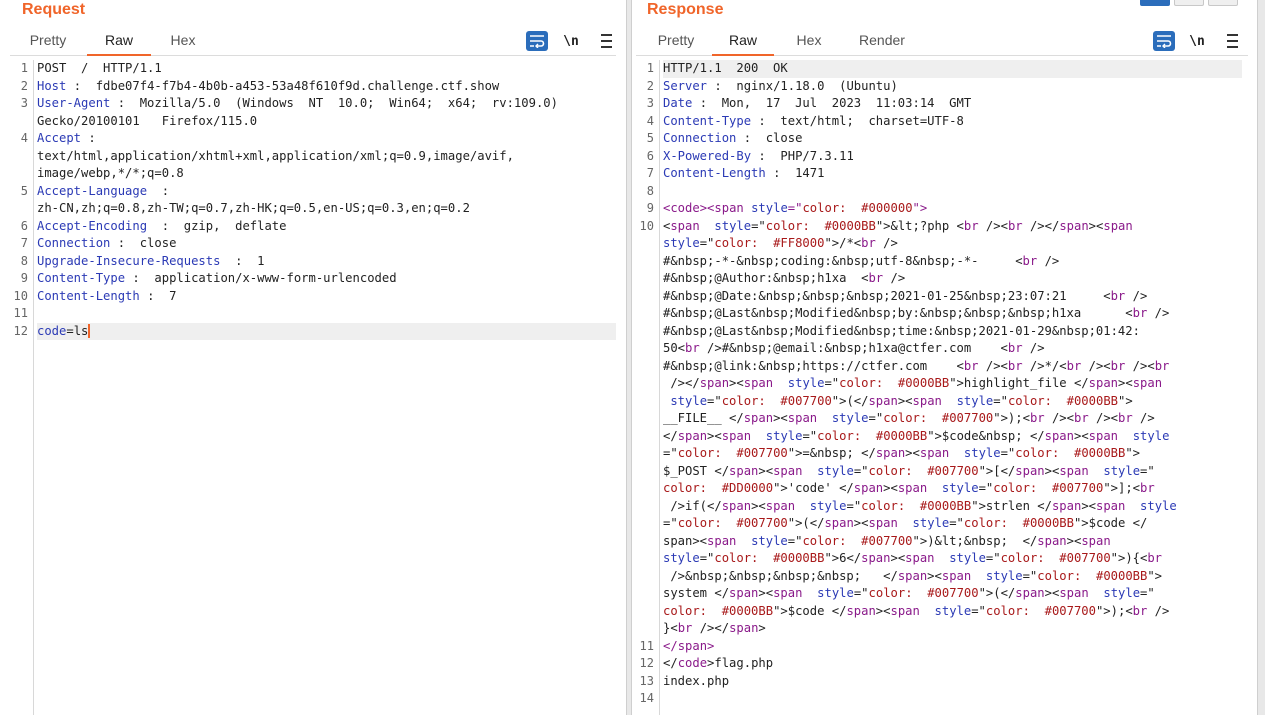  Describe the element at coordinates (744, 173) in the screenshot. I see `response-line: Content-Length : 1471` at that location.